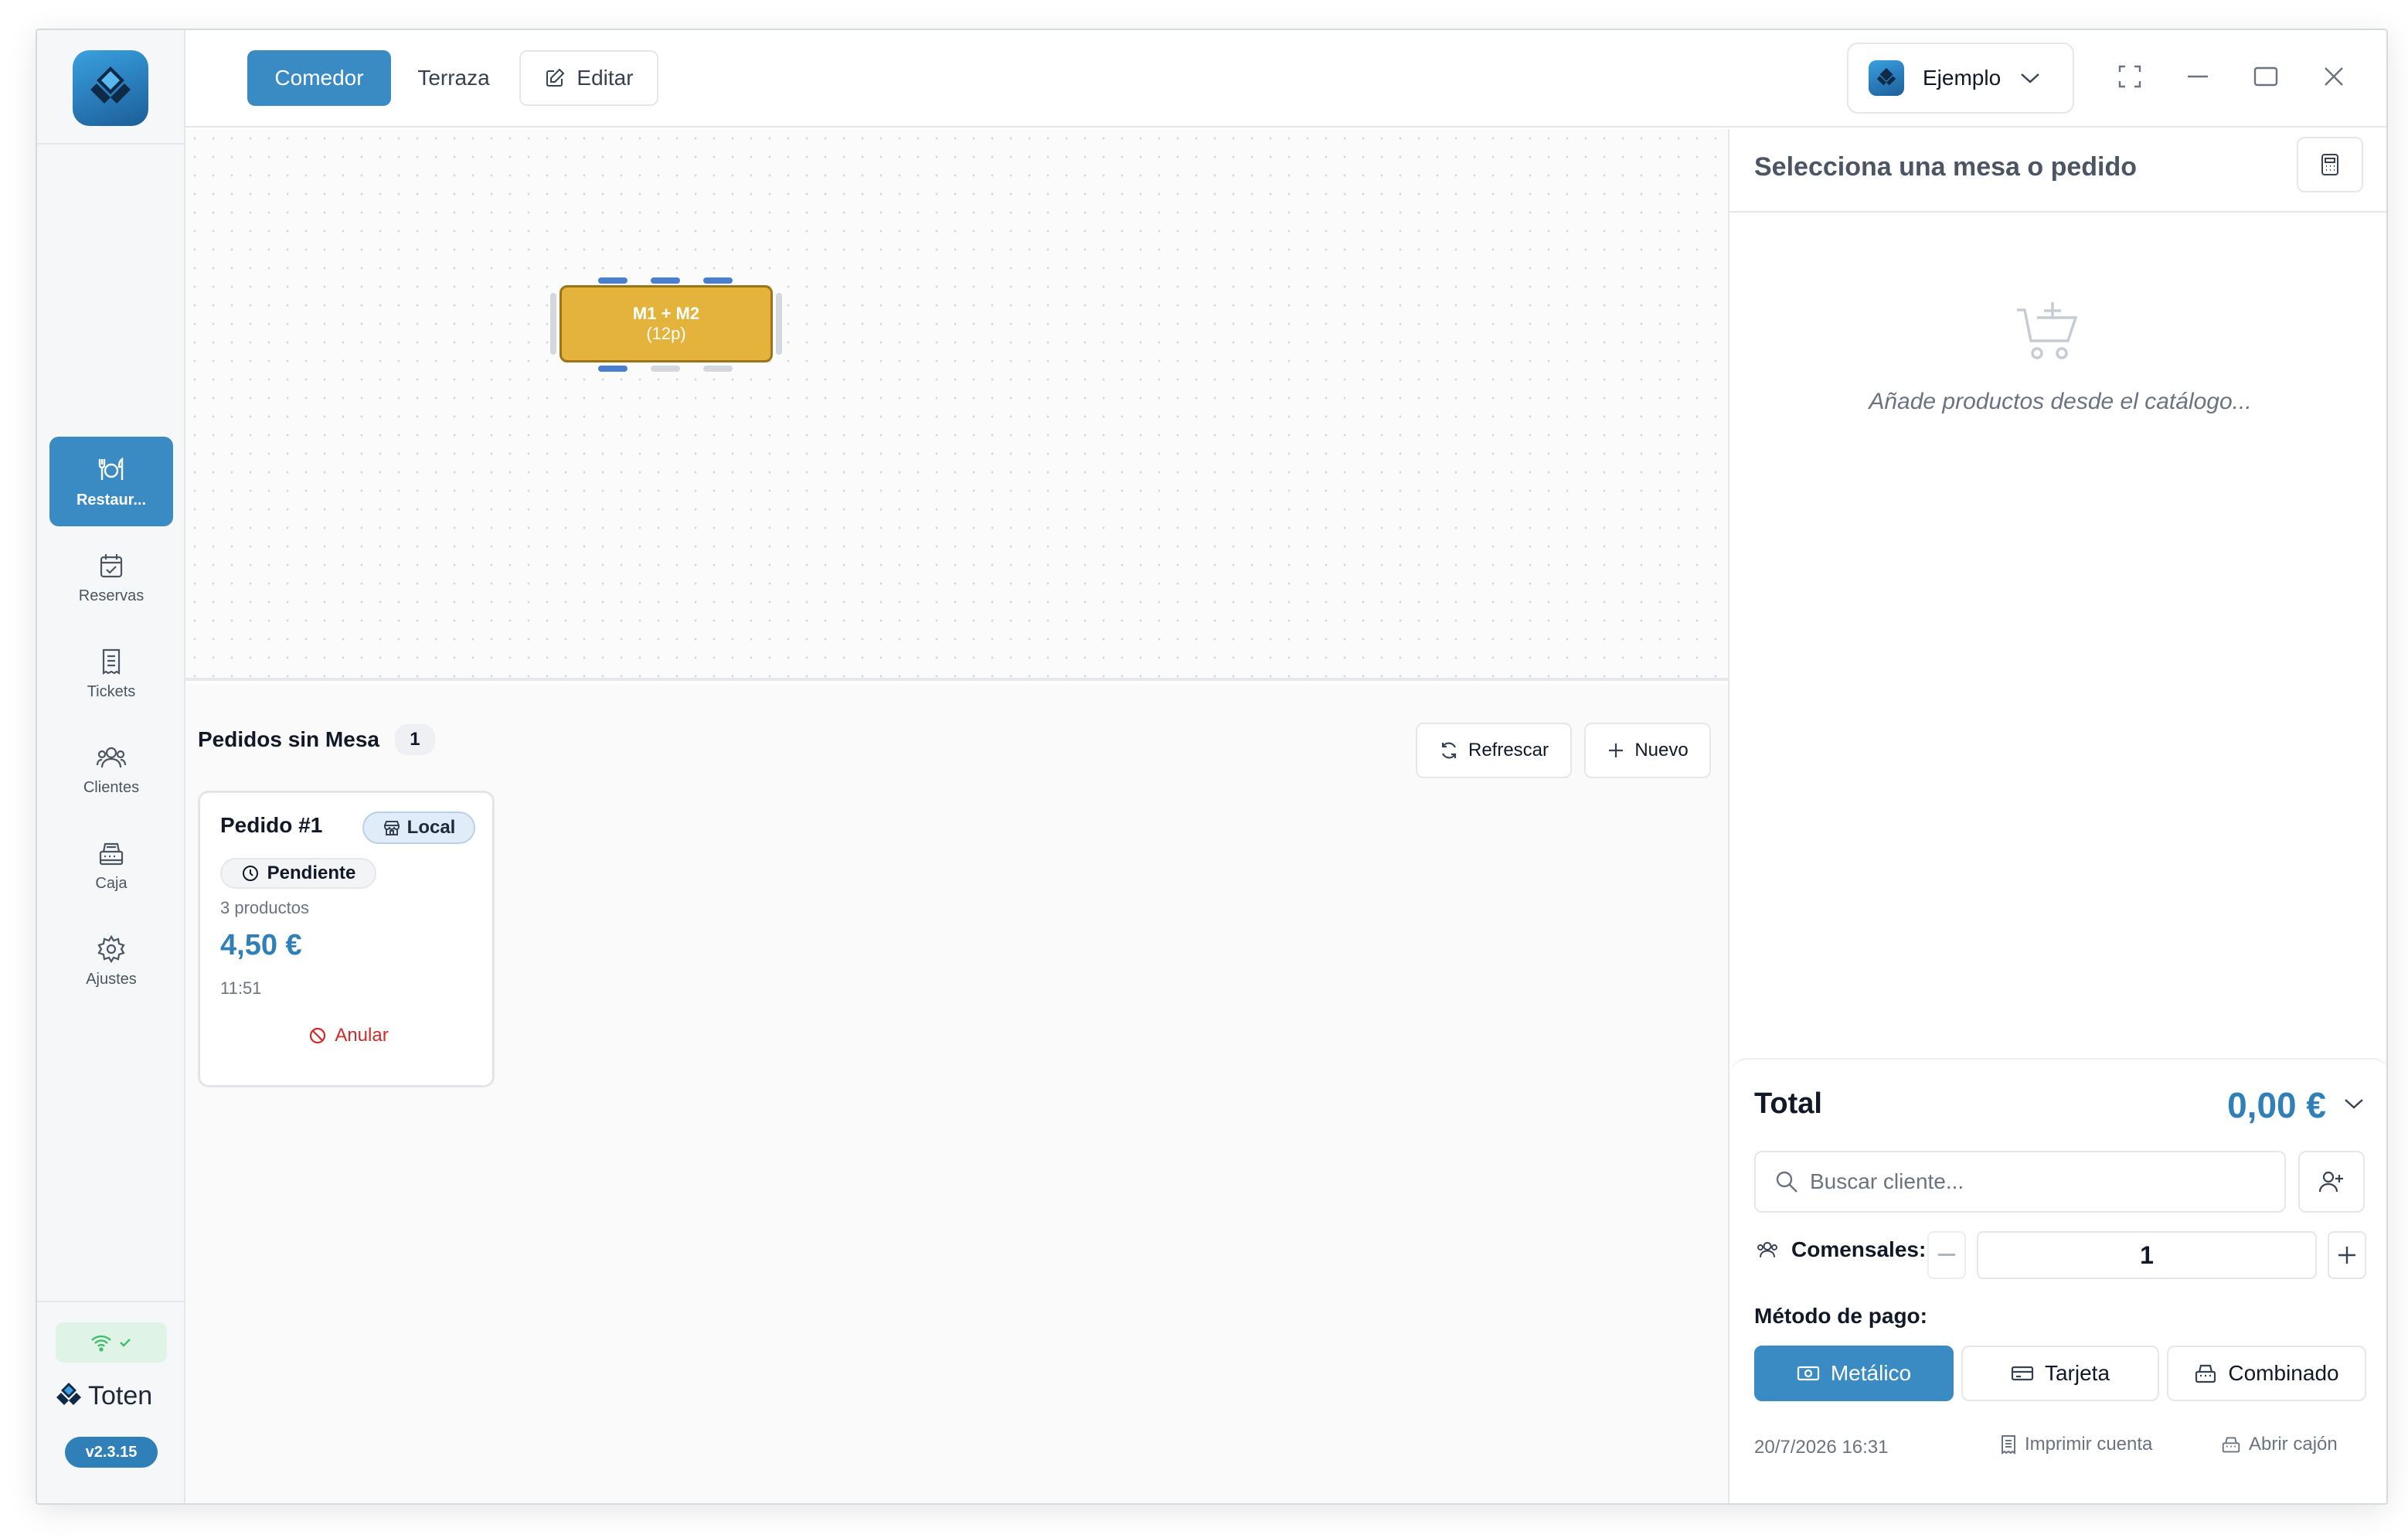 This screenshot has width=2408, height=1538. What do you see at coordinates (111, 468) in the screenshot?
I see `utensils-icon` at bounding box center [111, 468].